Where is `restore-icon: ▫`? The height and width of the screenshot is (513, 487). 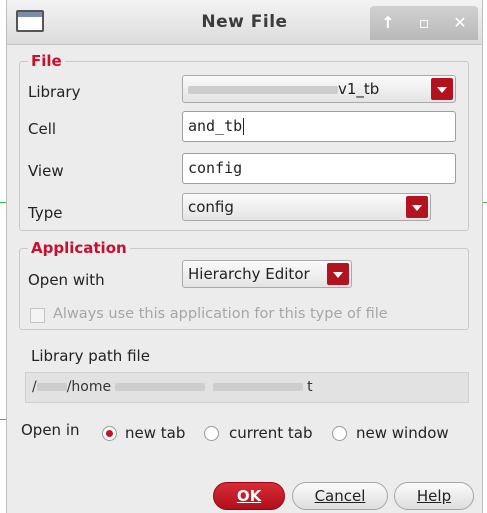
restore-icon: ▫ is located at coordinates (424, 23).